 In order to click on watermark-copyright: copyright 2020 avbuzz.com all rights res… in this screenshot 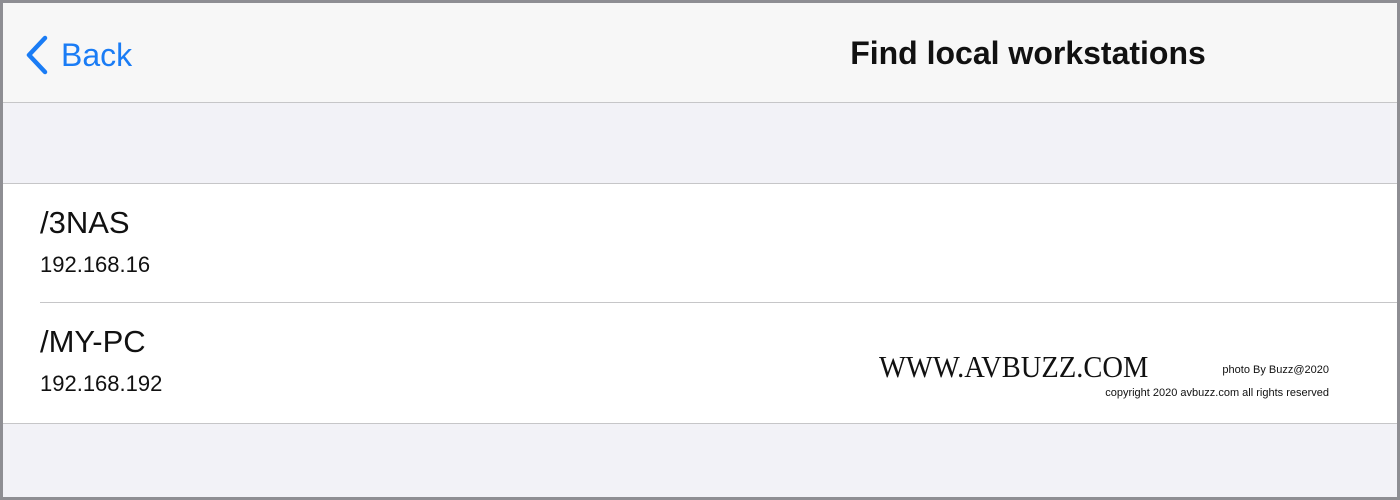, I will do `click(1217, 393)`.